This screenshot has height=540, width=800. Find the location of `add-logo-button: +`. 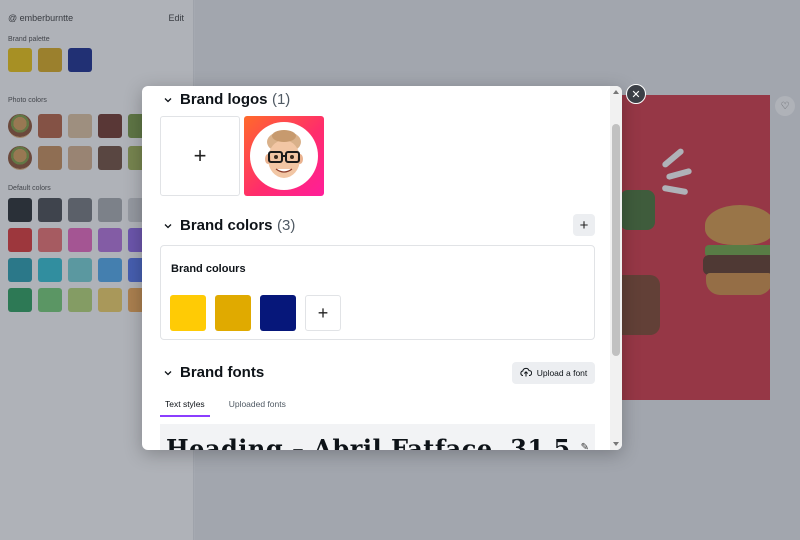

add-logo-button: + is located at coordinates (200, 156).